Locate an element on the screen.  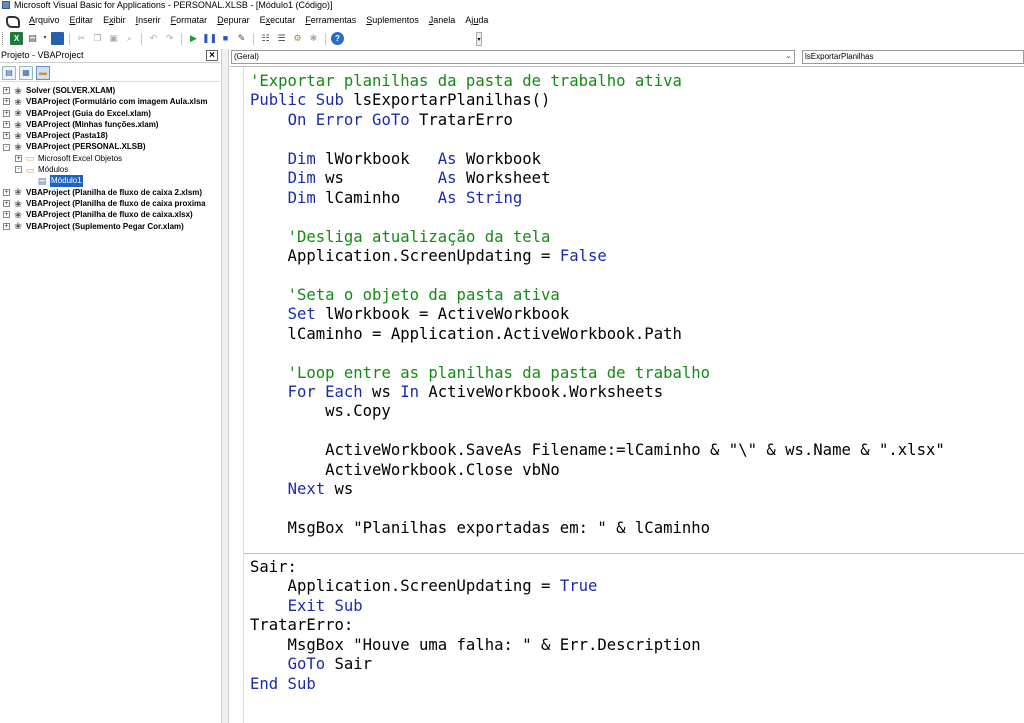
pause-icon: ❚❚ is located at coordinates (209, 38).